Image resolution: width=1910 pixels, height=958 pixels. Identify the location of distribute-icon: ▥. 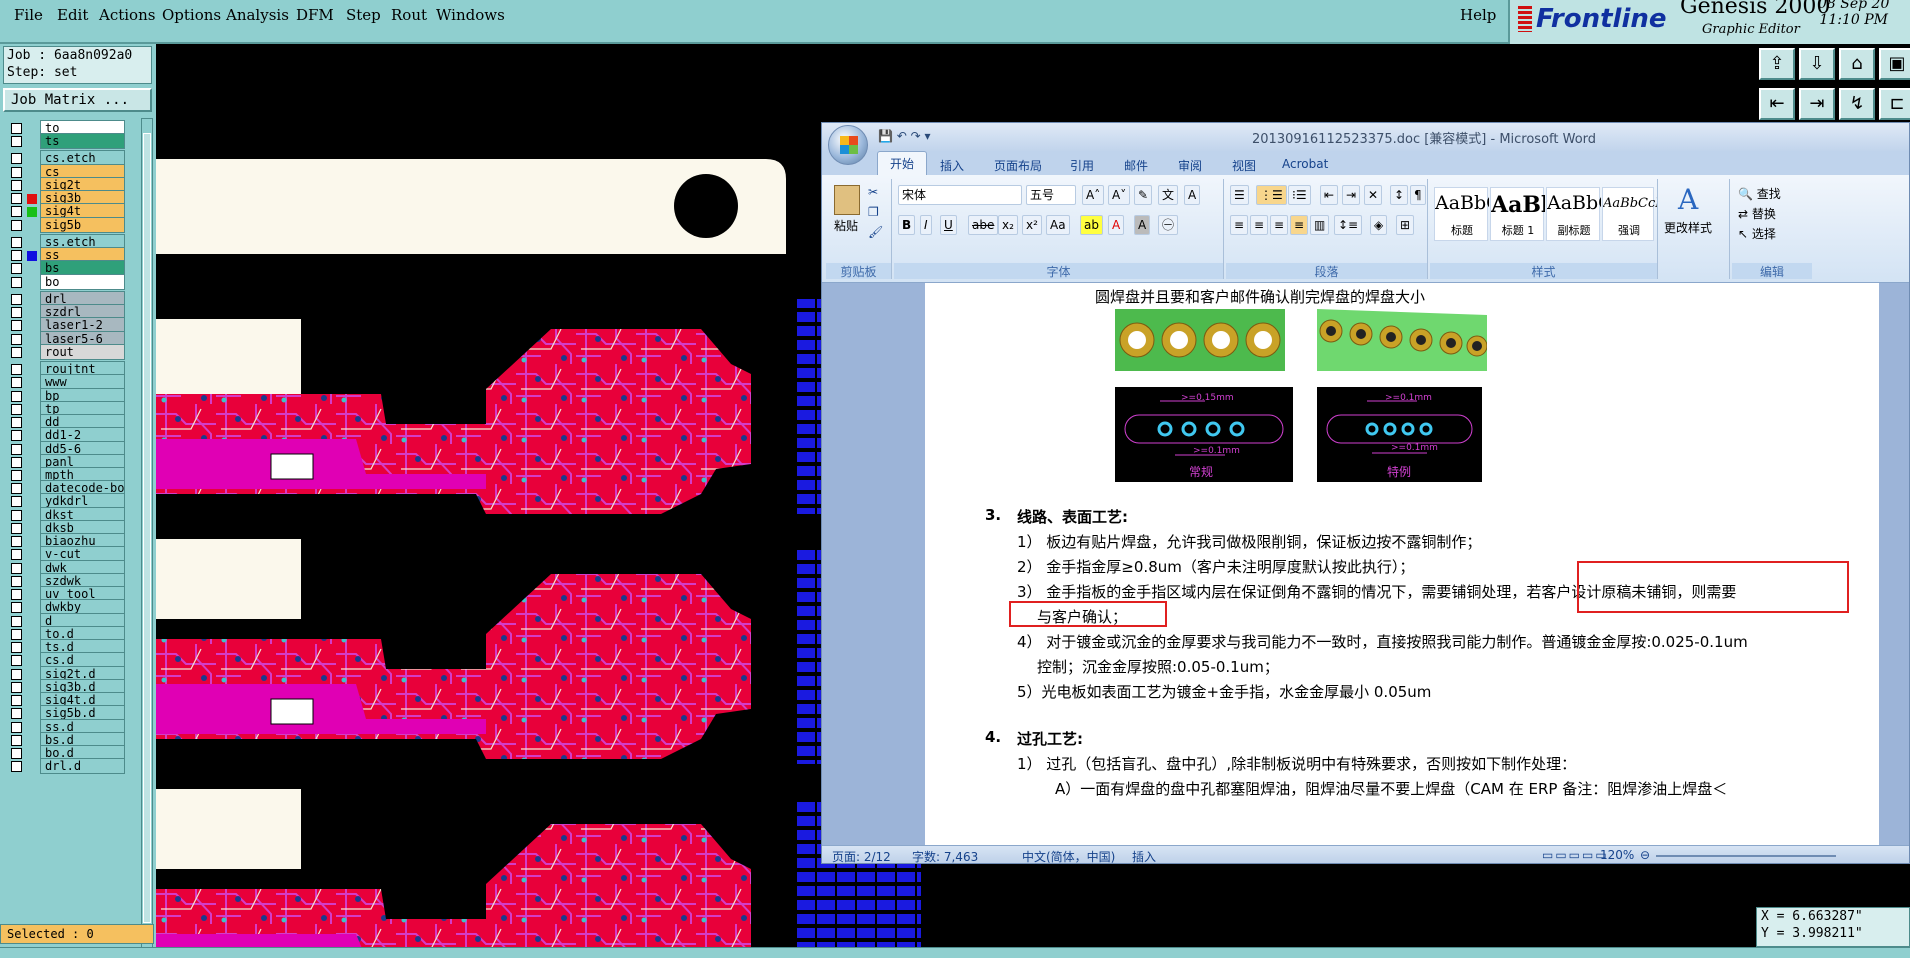
(1320, 225).